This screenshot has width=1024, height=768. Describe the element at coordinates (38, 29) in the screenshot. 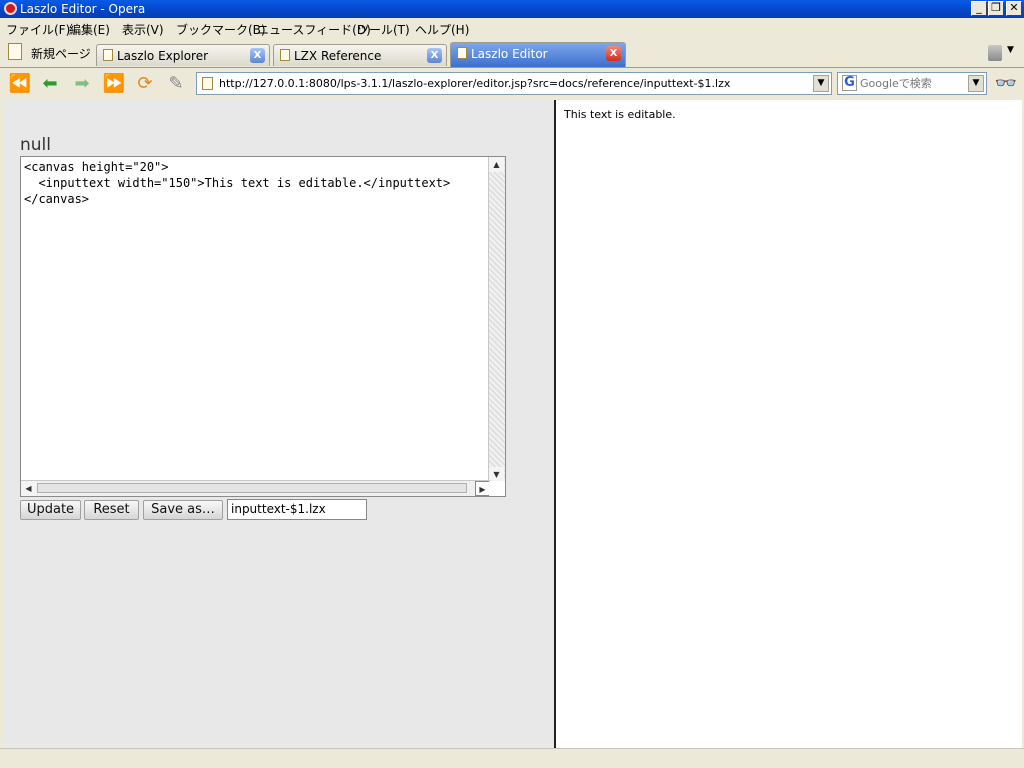

I see `menu-file: ファイル(F)` at that location.